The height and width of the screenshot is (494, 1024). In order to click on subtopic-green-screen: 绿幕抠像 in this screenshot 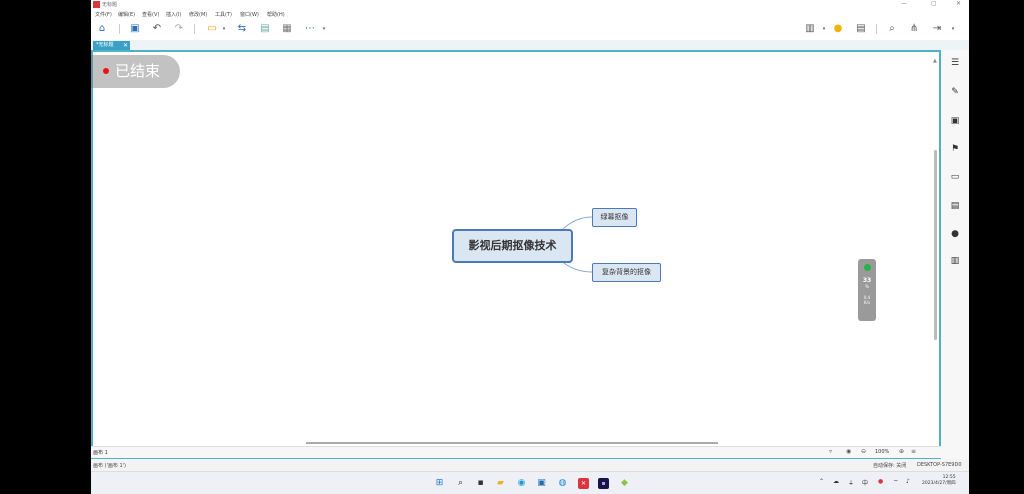, I will do `click(614, 217)`.